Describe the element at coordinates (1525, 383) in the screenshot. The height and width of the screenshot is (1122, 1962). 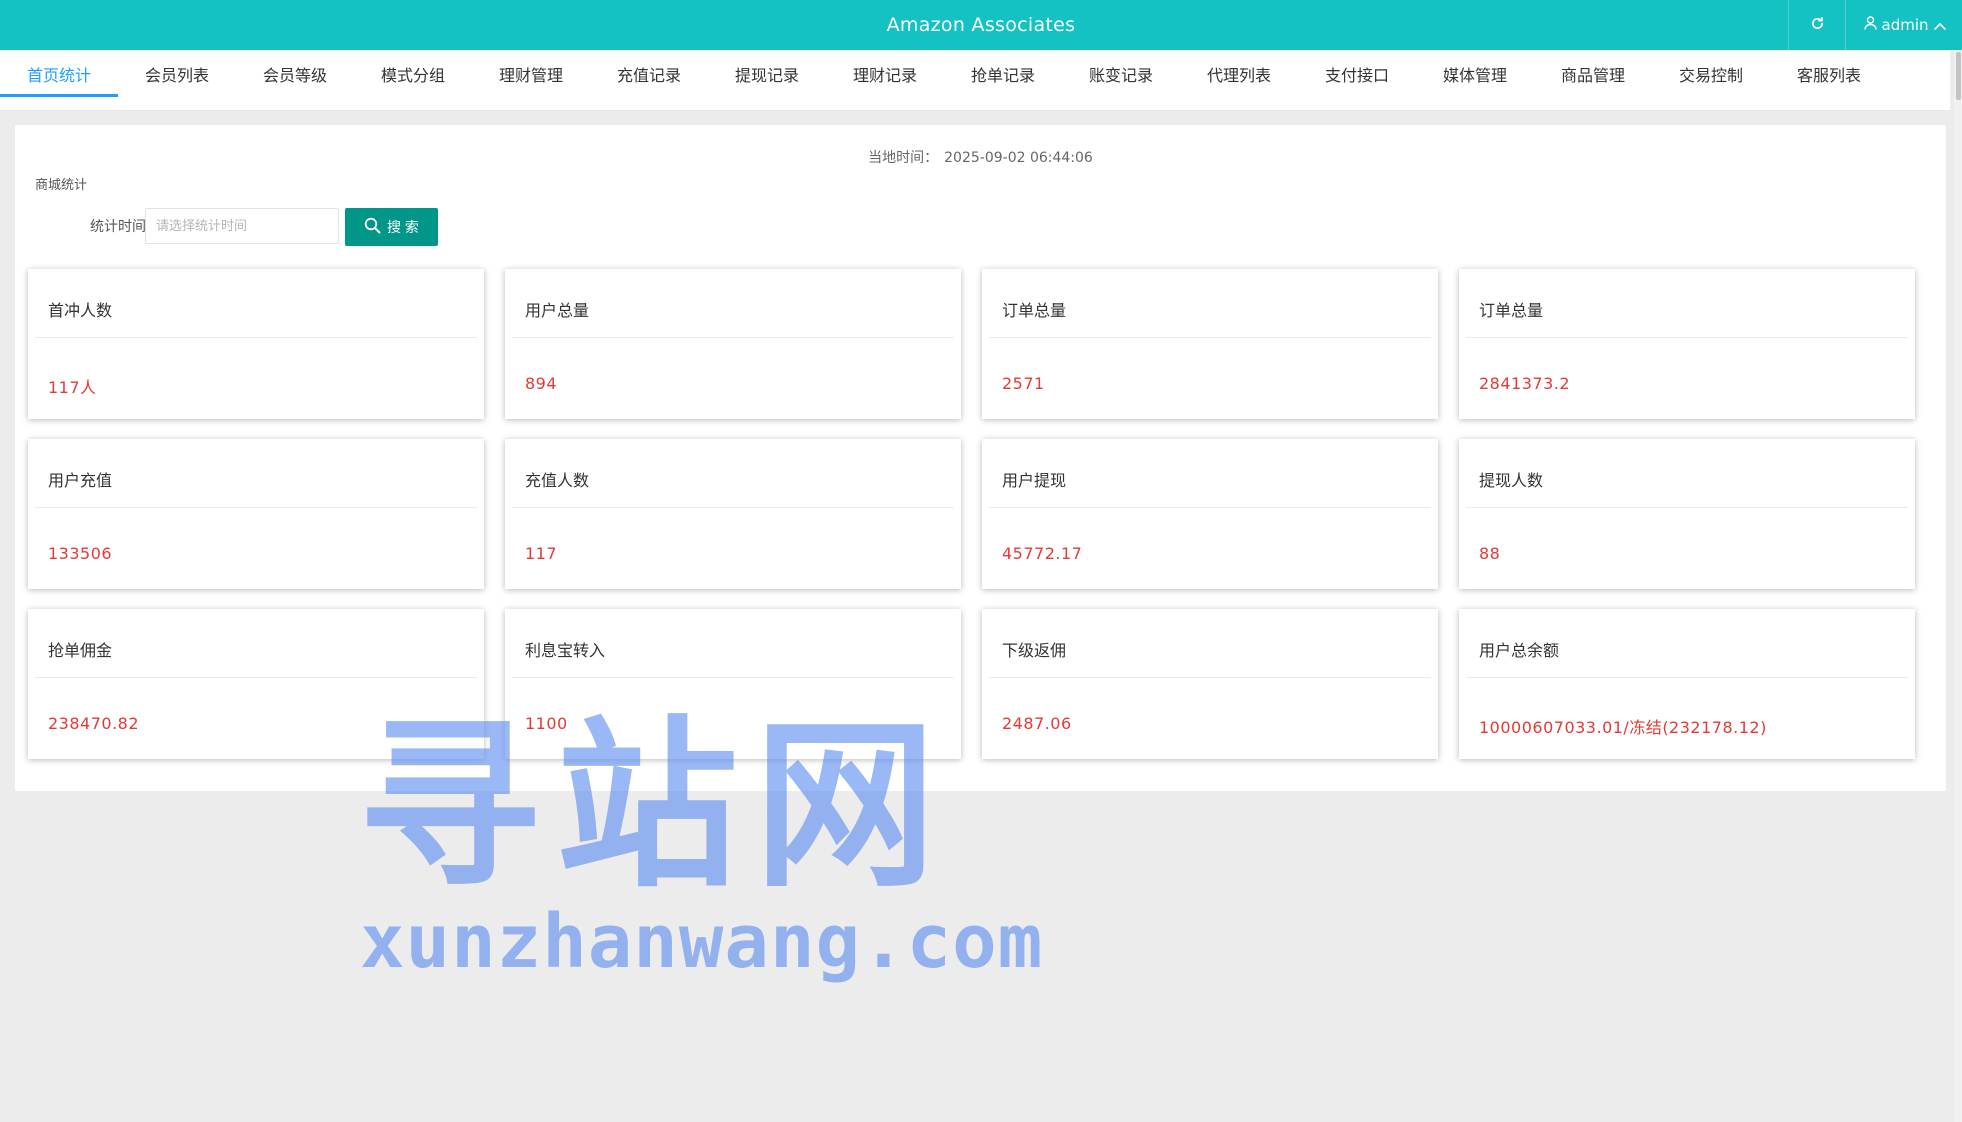
I see `card-value: 2841373.2` at that location.